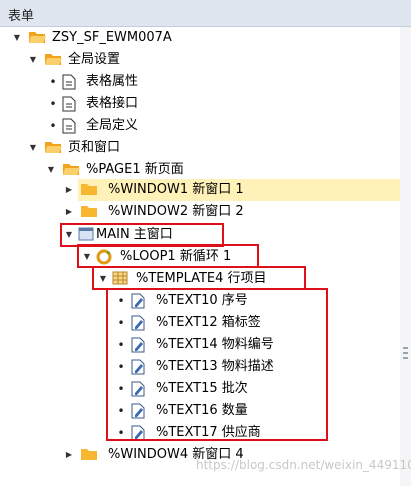  What do you see at coordinates (176, 189) in the screenshot?
I see `tree-node-label: %WINDOW1 新窗口 1` at bounding box center [176, 189].